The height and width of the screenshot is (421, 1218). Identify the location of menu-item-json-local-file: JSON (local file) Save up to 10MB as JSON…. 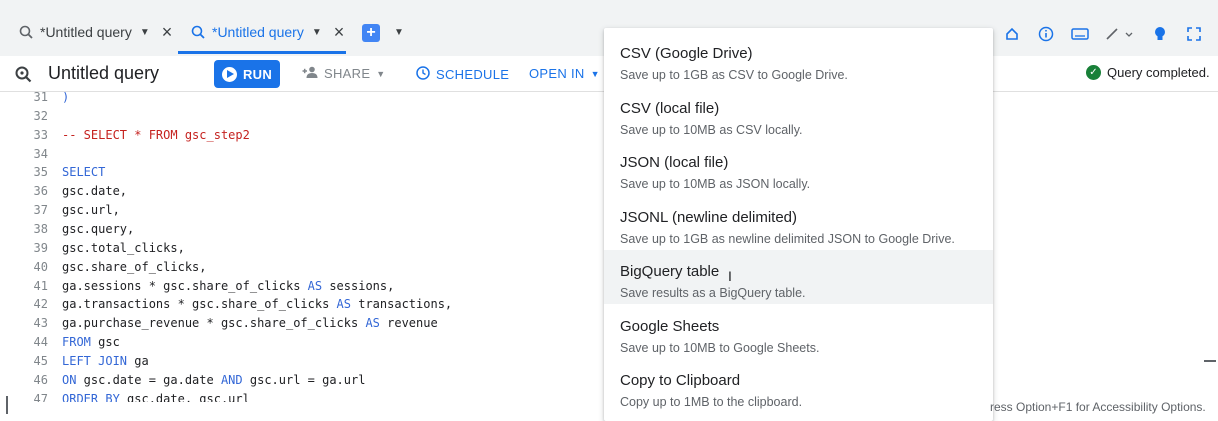
(798, 168).